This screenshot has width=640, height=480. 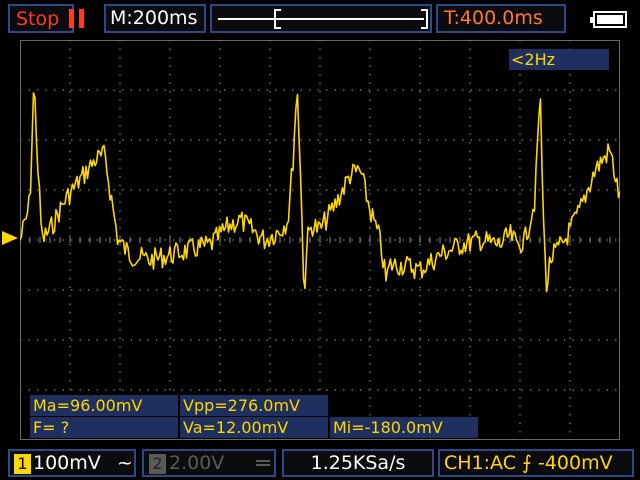 I want to click on ac-coupling-icon: ~, so click(x=125, y=463).